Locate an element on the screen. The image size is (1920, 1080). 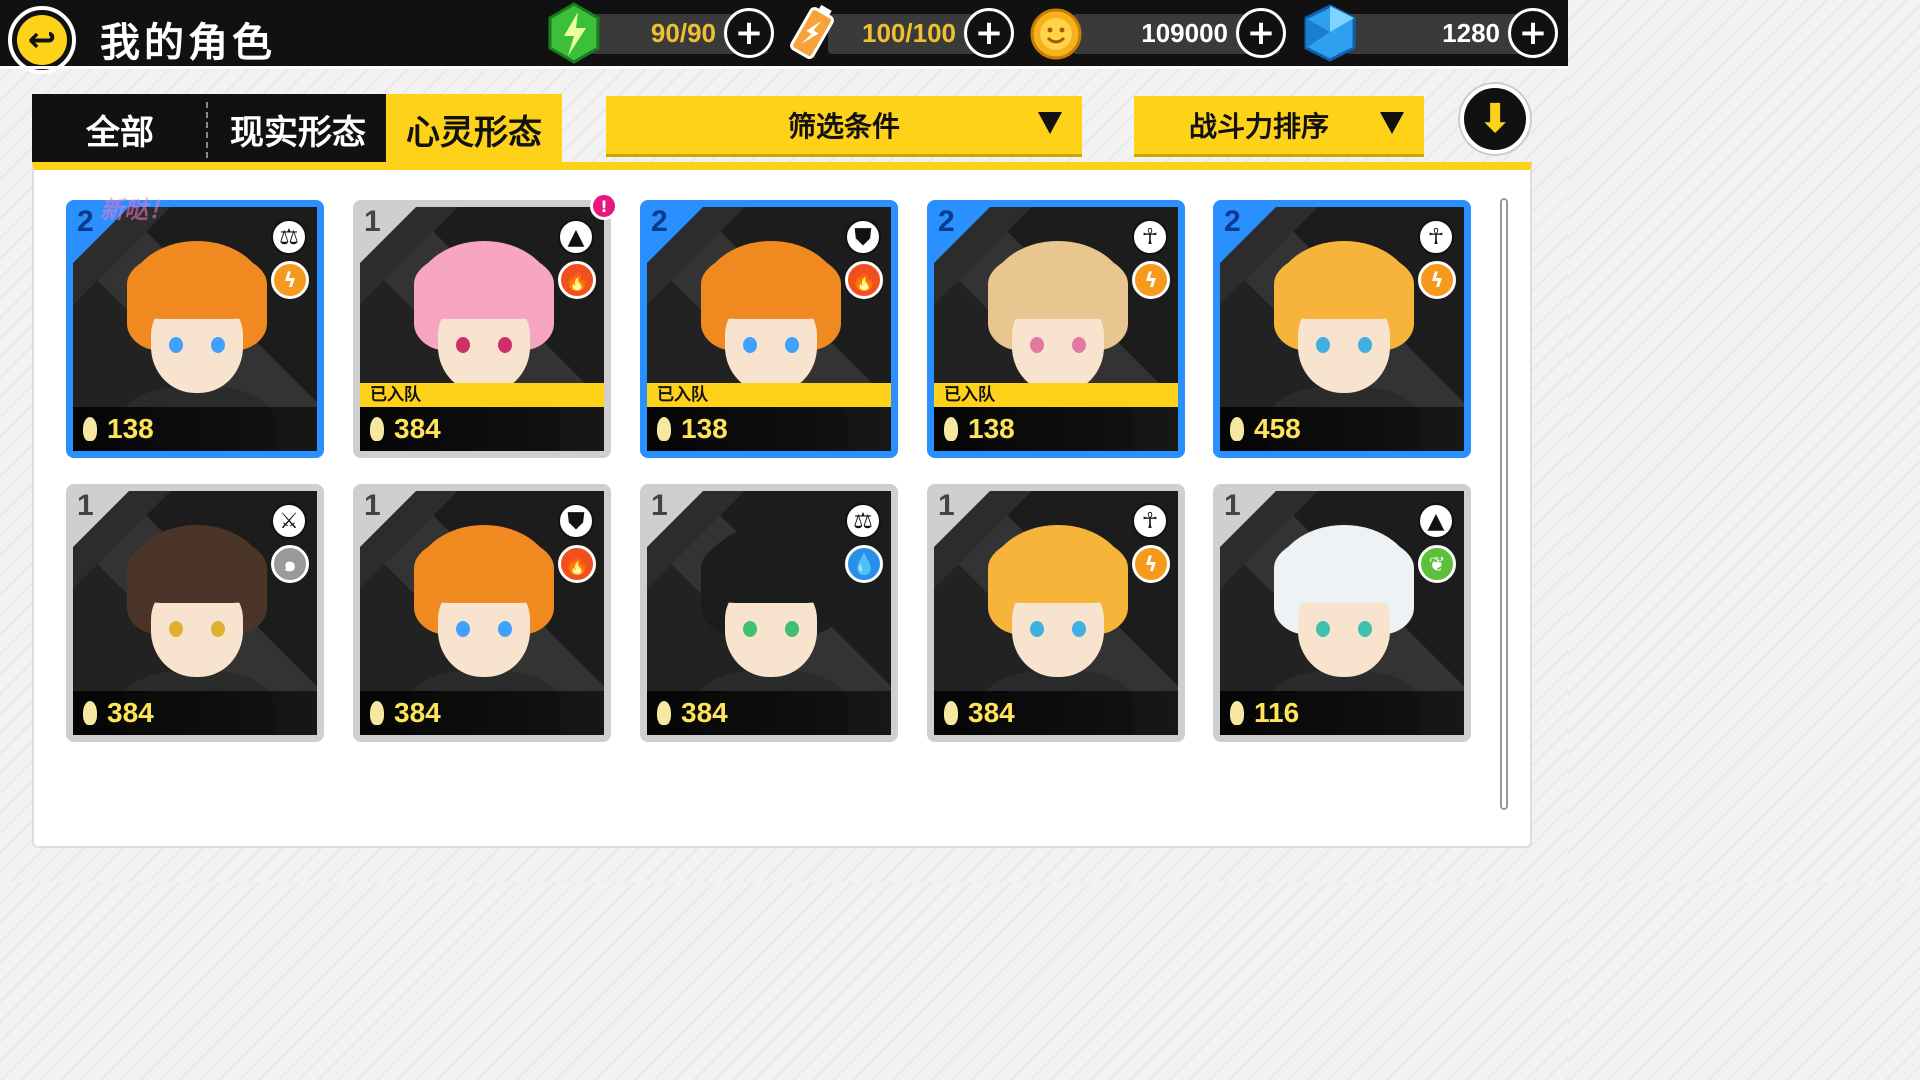
power-bar: 458 is located at coordinates (1342, 429).